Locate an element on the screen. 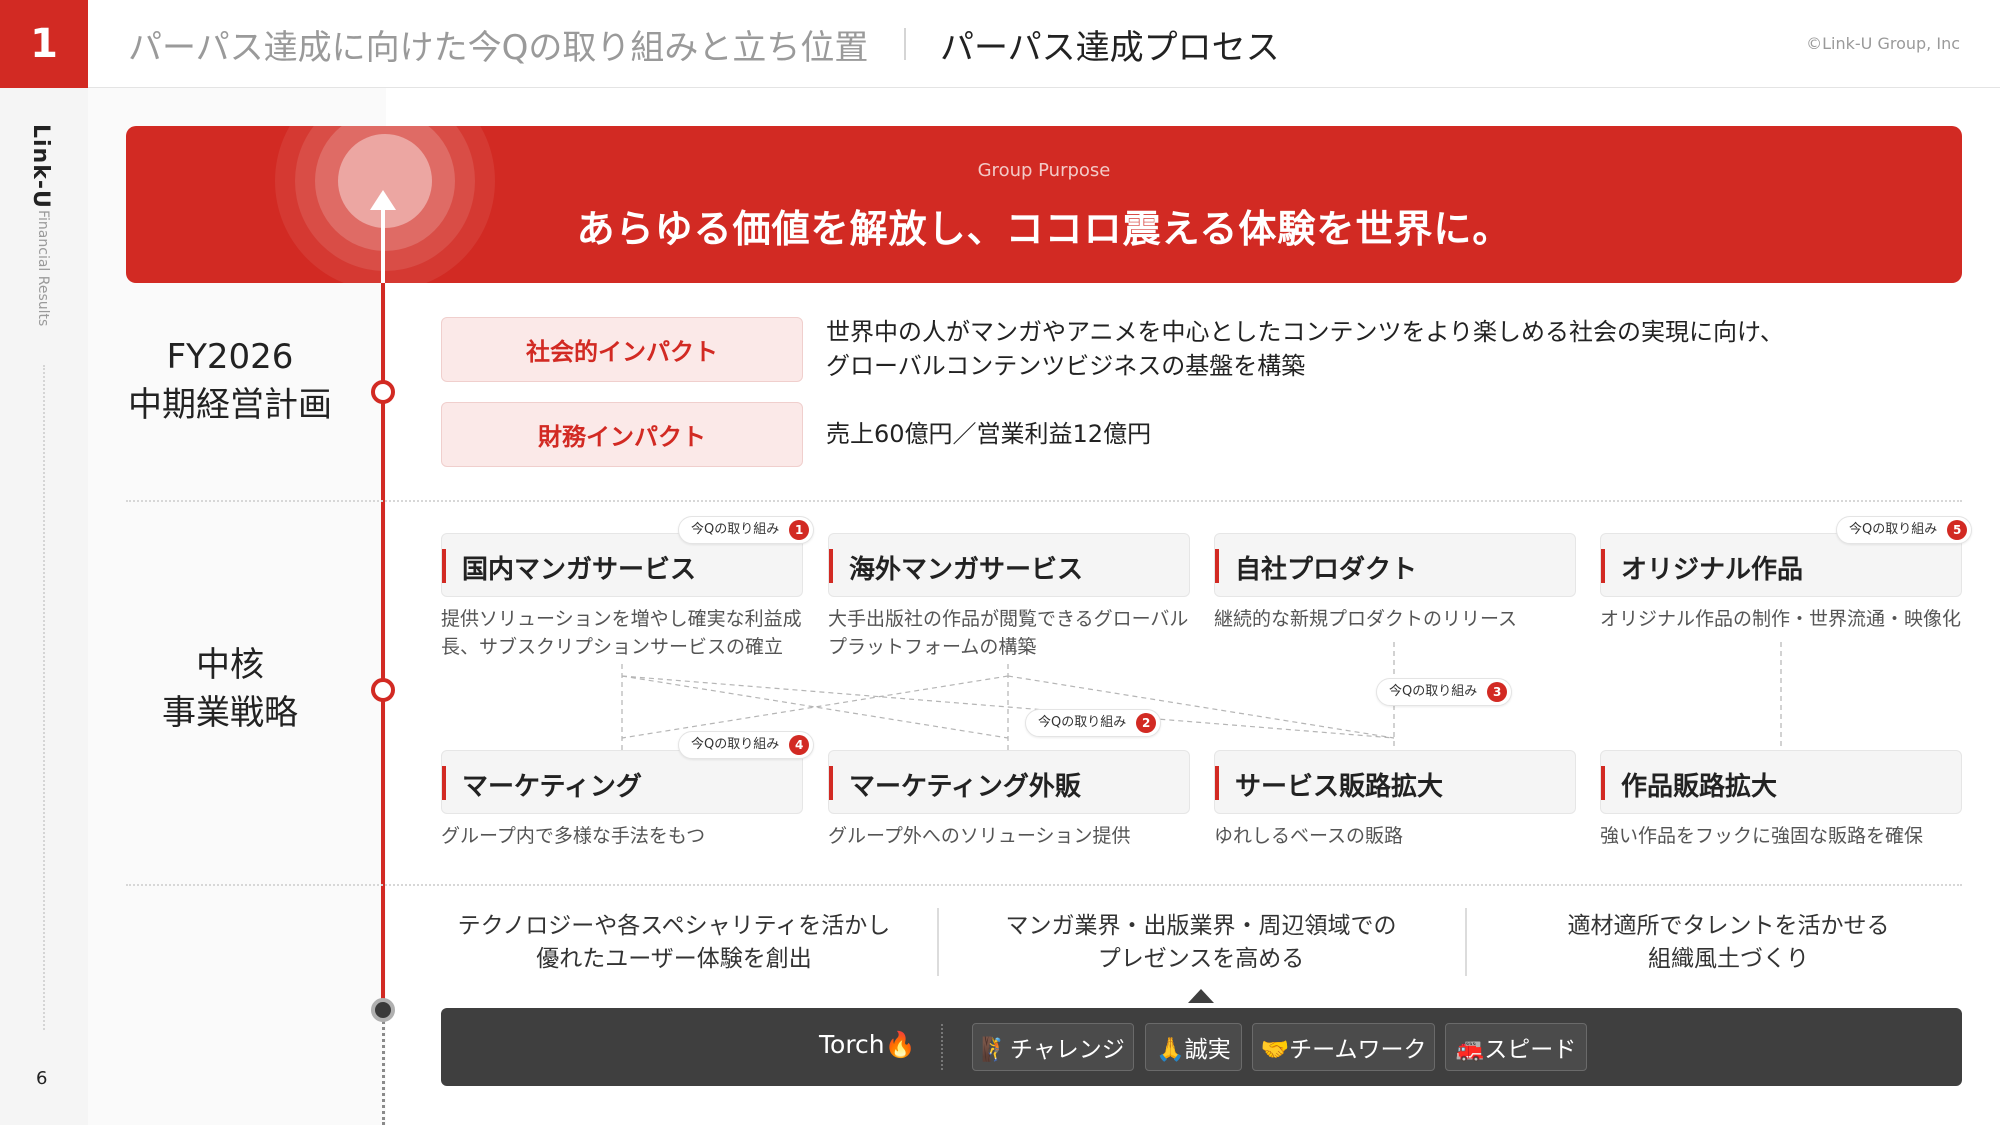 Image resolution: width=2000 pixels, height=1125 pixels. badge-number: 4 is located at coordinates (799, 745).